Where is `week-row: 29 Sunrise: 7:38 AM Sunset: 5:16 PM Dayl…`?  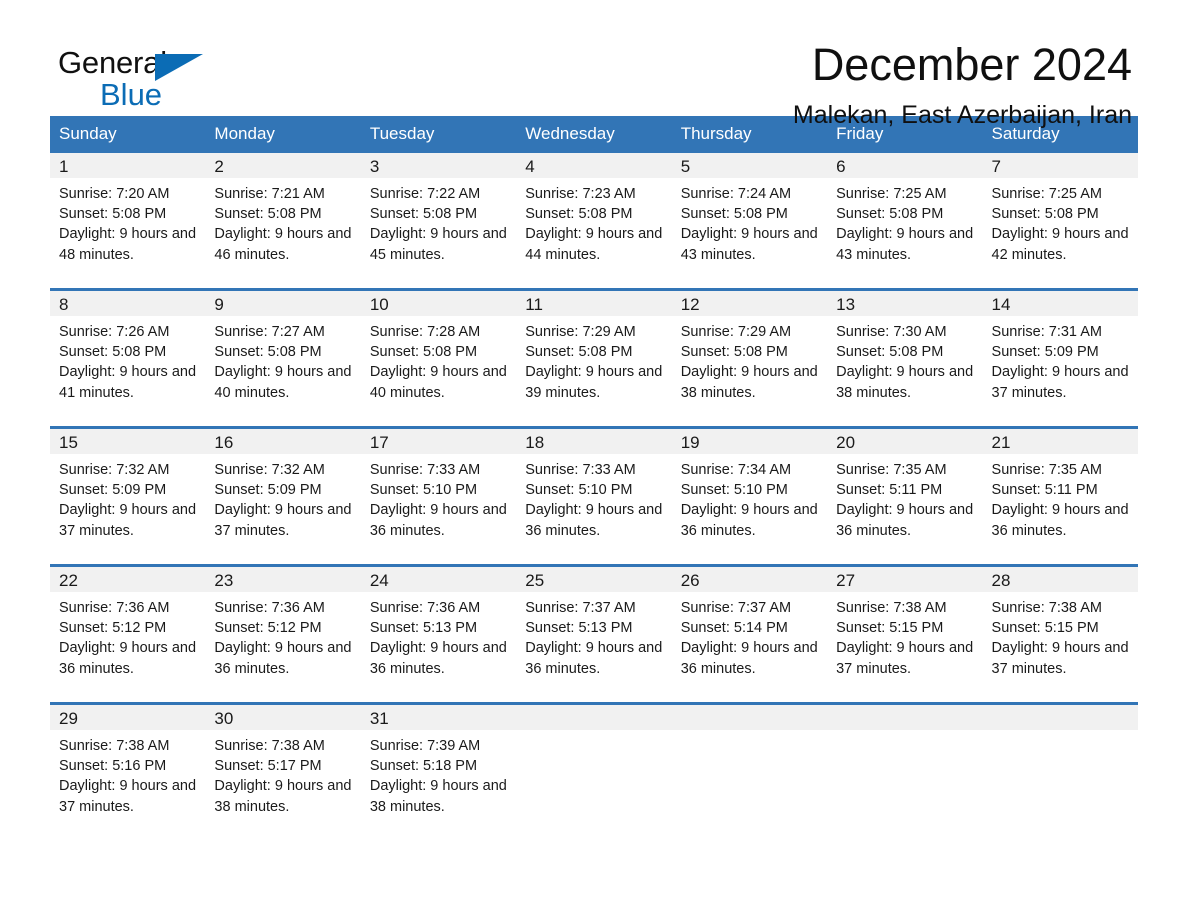 week-row: 29 Sunrise: 7:38 AM Sunset: 5:16 PM Dayl… is located at coordinates (594, 772).